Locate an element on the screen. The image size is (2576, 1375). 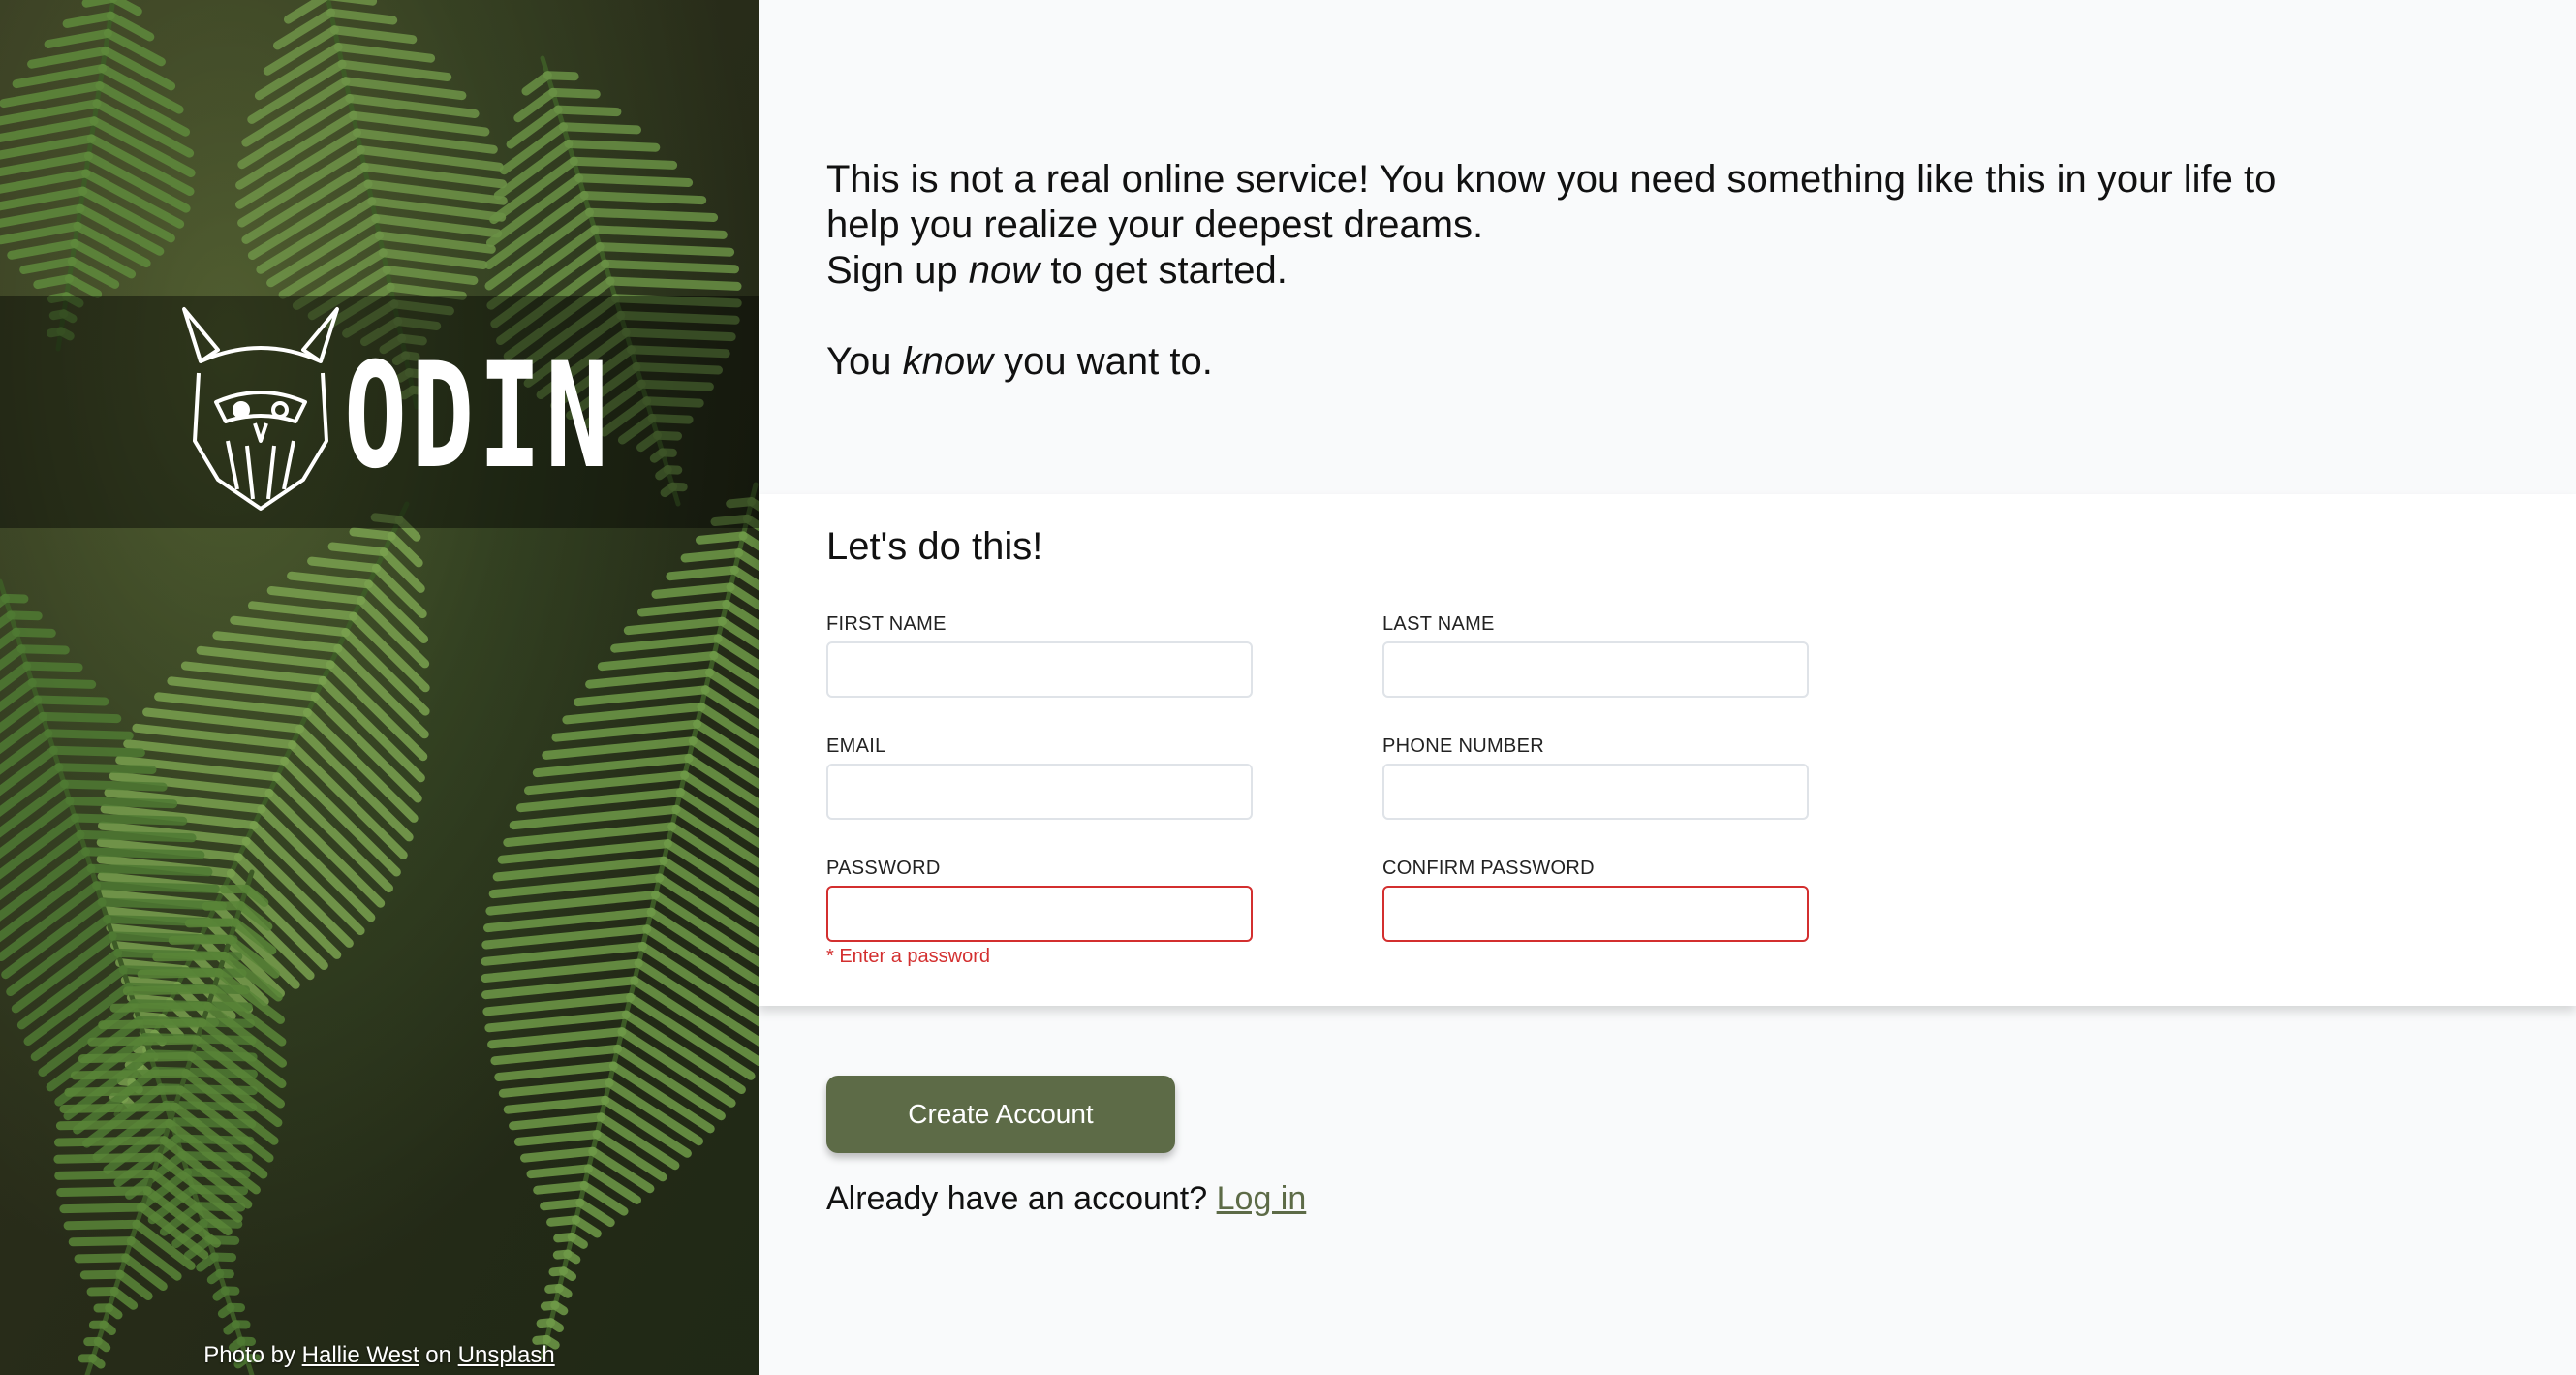
last-name-input is located at coordinates (1595, 669).